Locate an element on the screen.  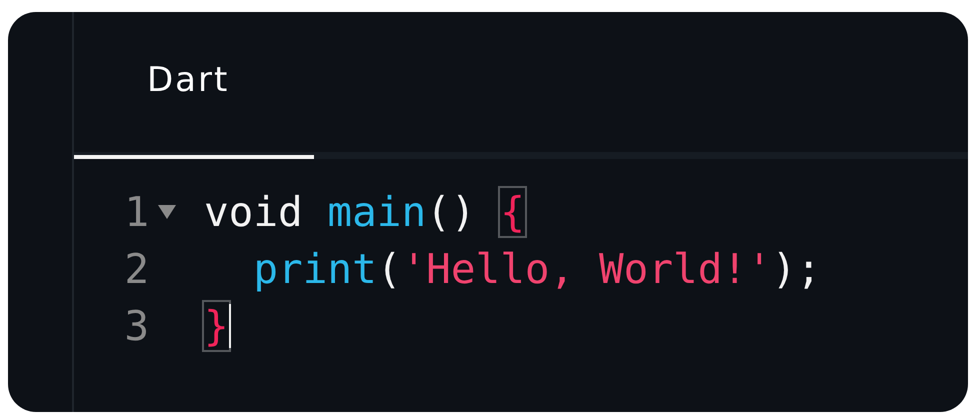
code-token: void is located at coordinates (254, 212).